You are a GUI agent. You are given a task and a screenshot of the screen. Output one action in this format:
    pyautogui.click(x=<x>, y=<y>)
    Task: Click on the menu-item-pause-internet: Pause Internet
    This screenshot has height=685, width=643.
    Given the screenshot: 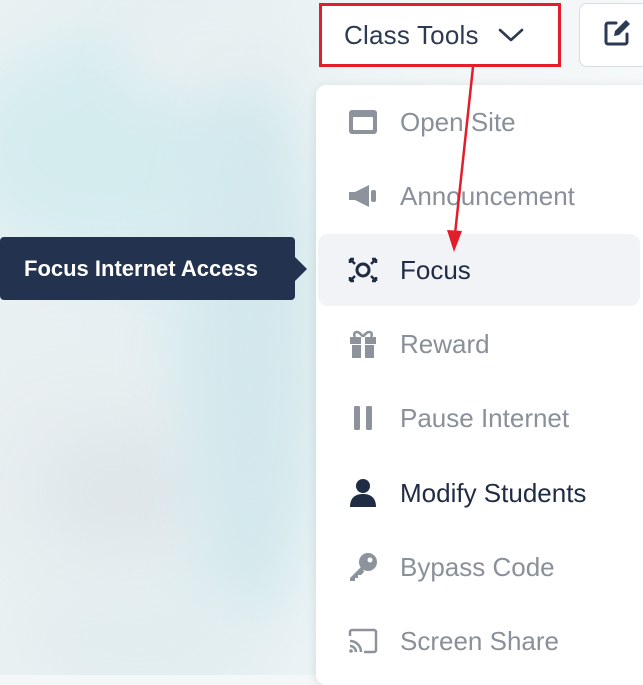 What is the action you would take?
    pyautogui.click(x=479, y=418)
    